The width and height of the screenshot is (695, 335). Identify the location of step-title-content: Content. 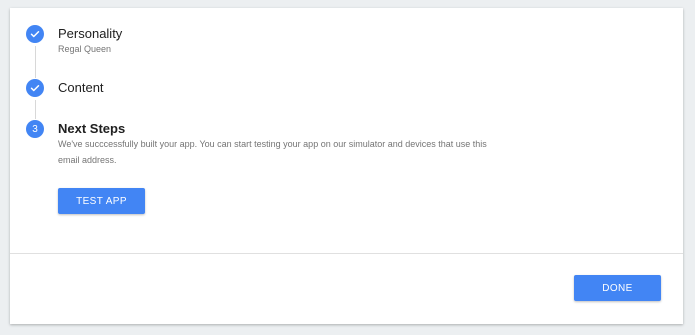
(81, 87).